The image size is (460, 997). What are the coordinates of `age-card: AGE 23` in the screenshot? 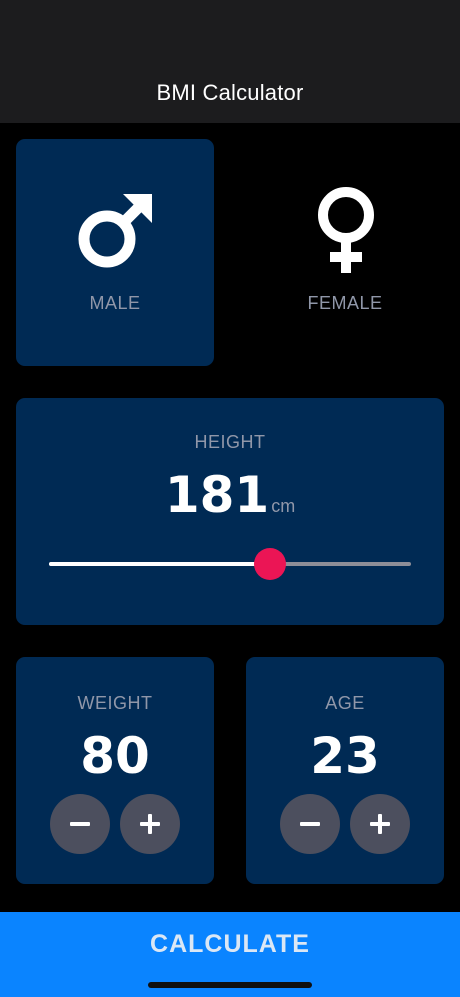 It's located at (345, 770).